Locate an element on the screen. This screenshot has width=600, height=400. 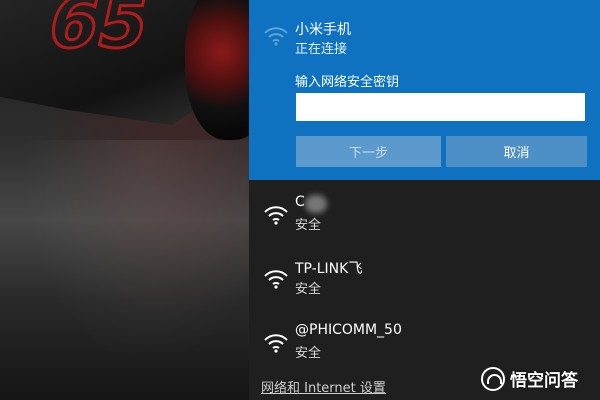
security-key-label: 输入网络安全密钥 is located at coordinates (347, 82).